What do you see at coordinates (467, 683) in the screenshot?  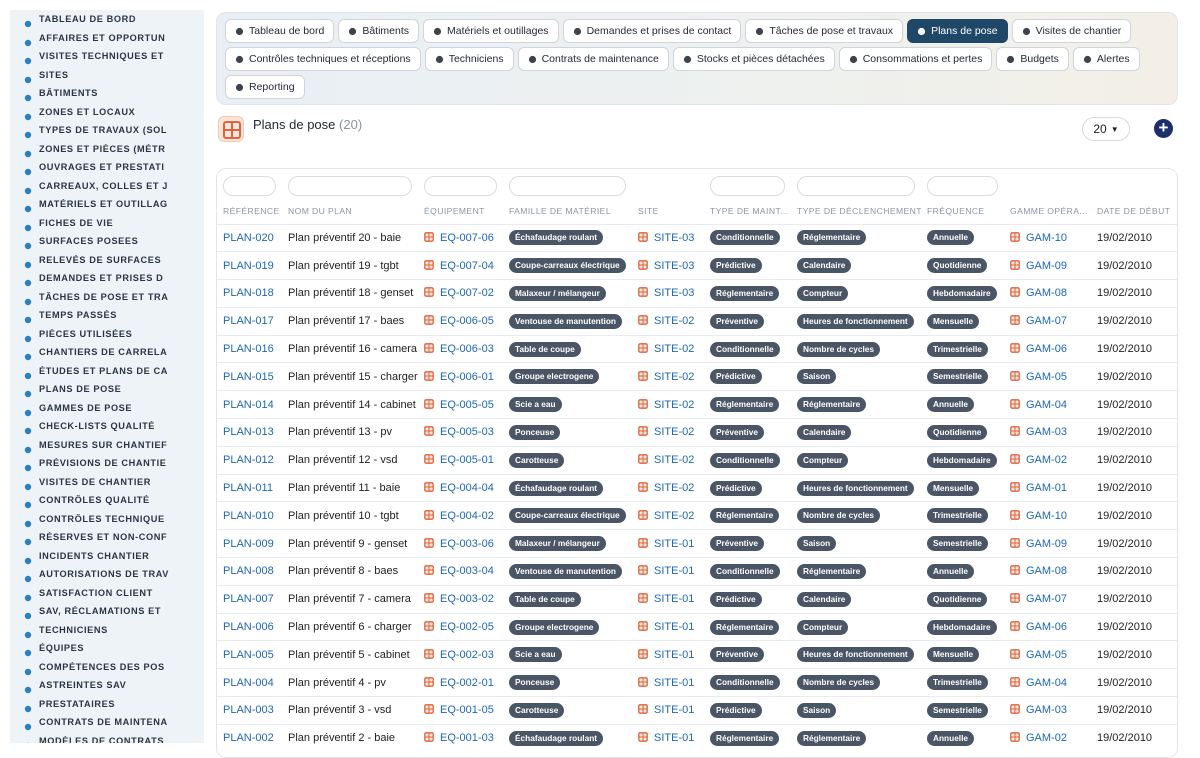 I see `record-link: EQ-002-01` at bounding box center [467, 683].